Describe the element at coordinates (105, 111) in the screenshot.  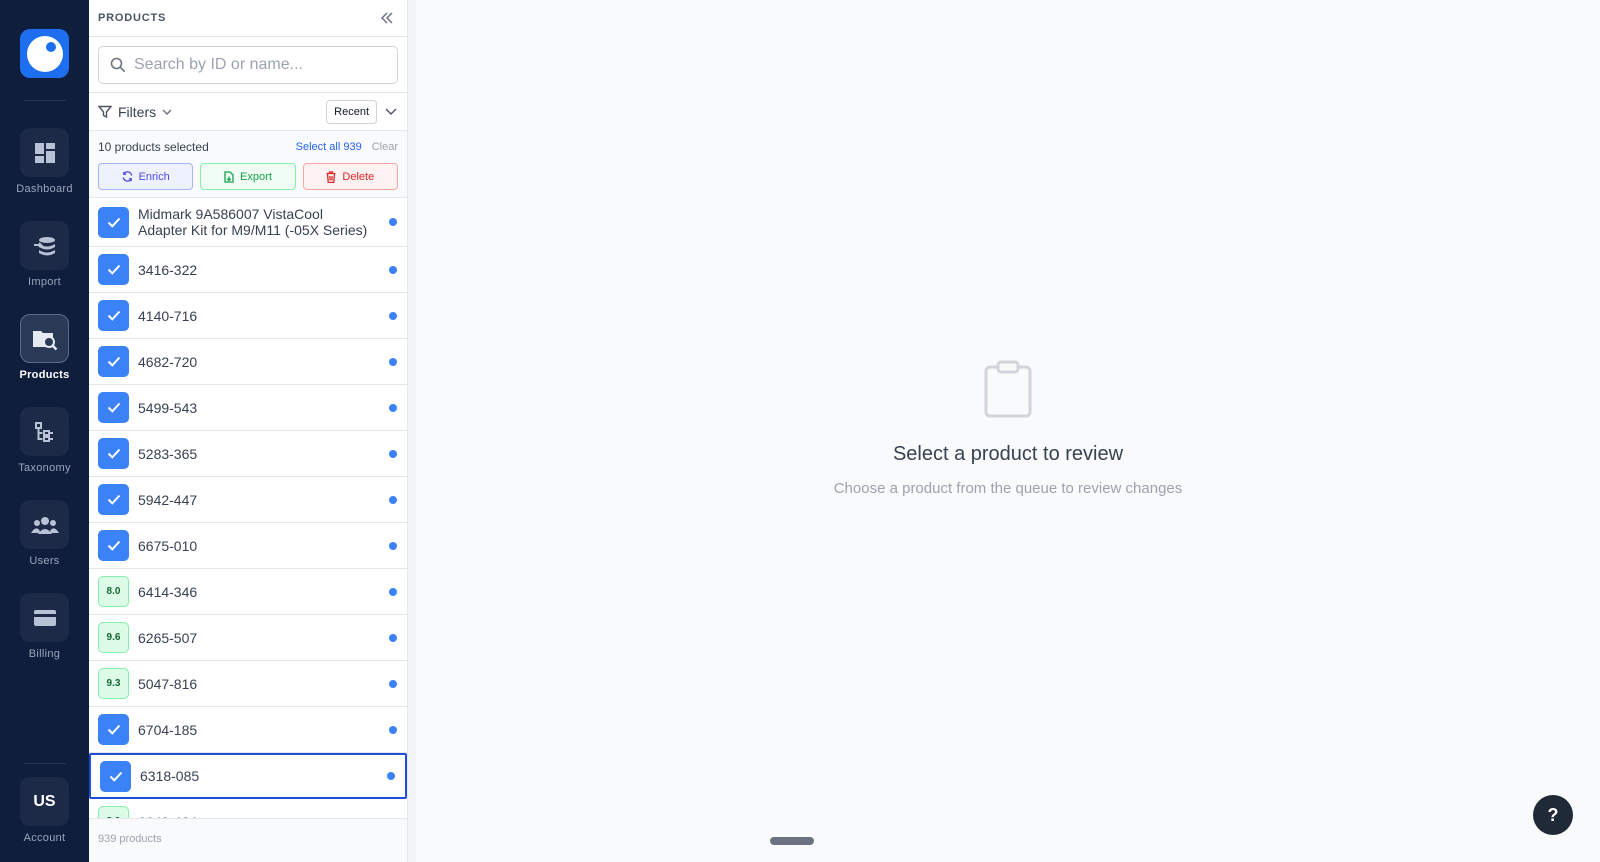
I see `filter-icon` at that location.